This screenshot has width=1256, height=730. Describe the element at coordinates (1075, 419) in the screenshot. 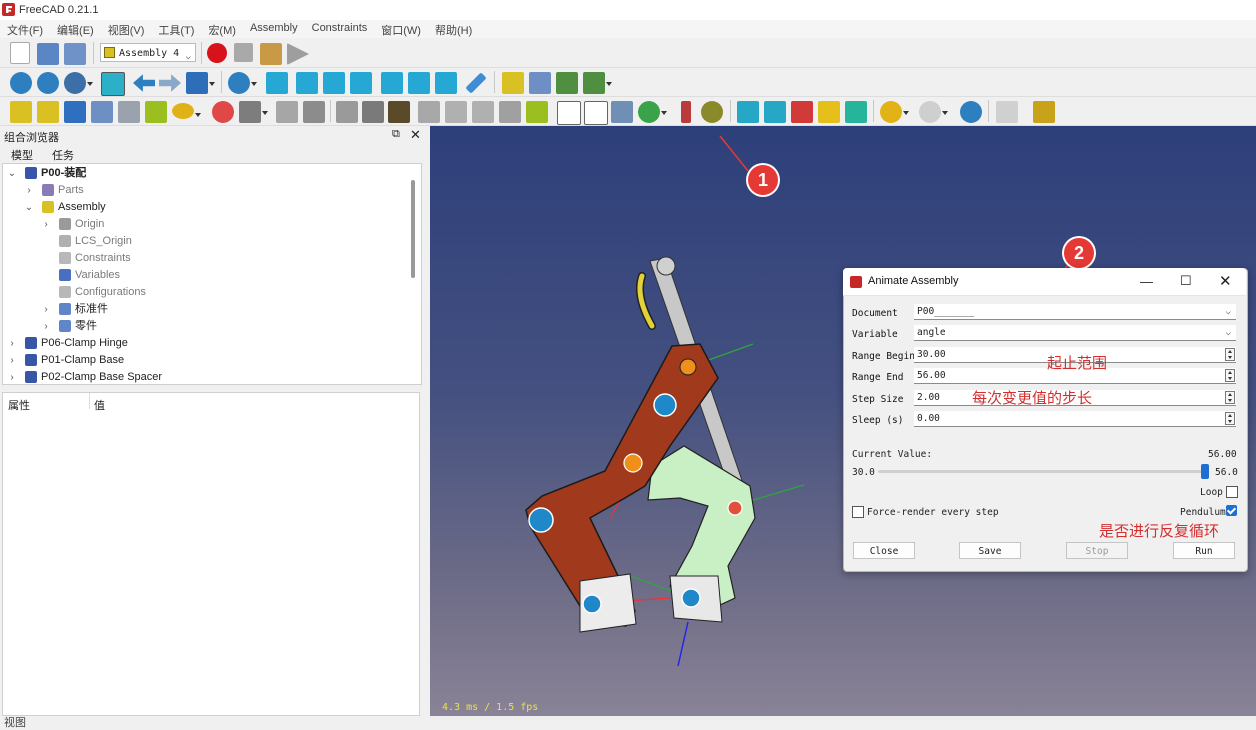

I see `sleep-input: 0.00` at that location.